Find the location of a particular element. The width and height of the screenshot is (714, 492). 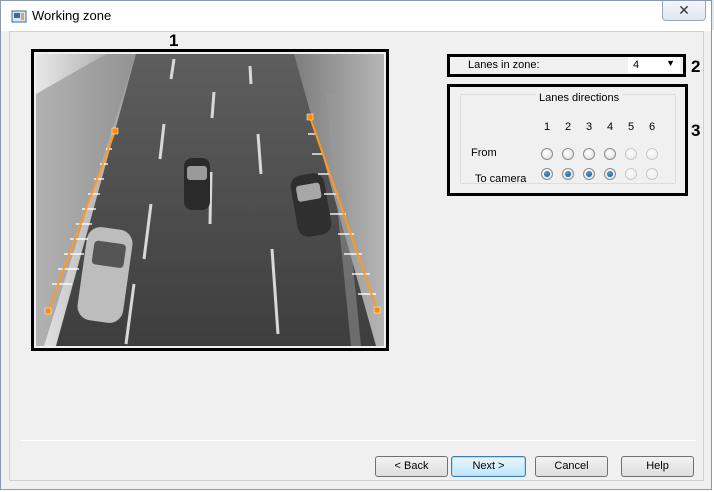

radio-lane3-from is located at coordinates (589, 154).